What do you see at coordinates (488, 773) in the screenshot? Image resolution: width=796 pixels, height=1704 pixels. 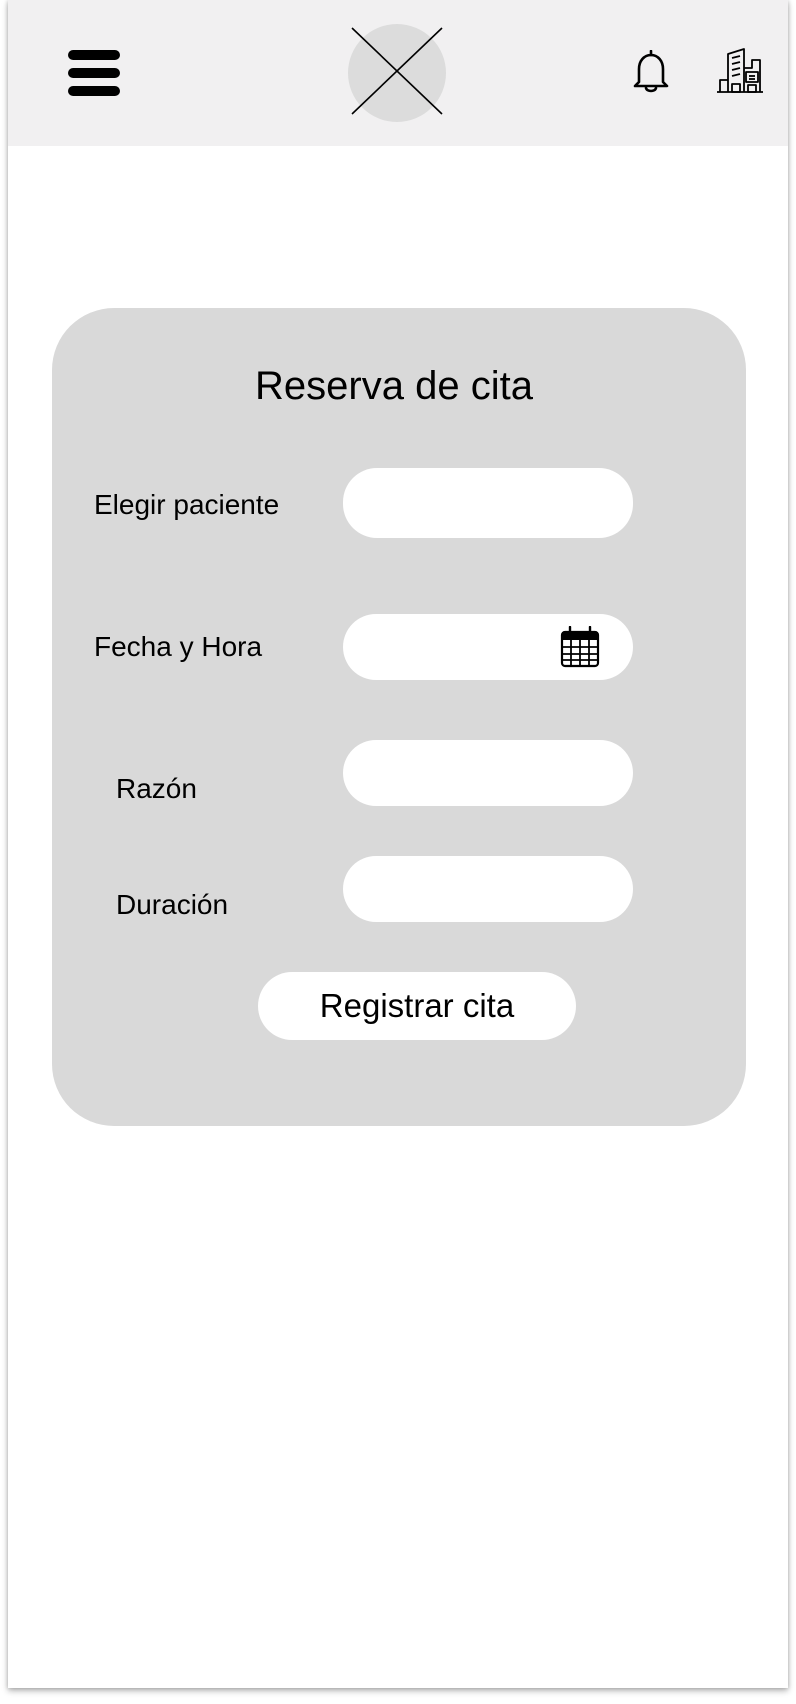 I see `reason-input` at bounding box center [488, 773].